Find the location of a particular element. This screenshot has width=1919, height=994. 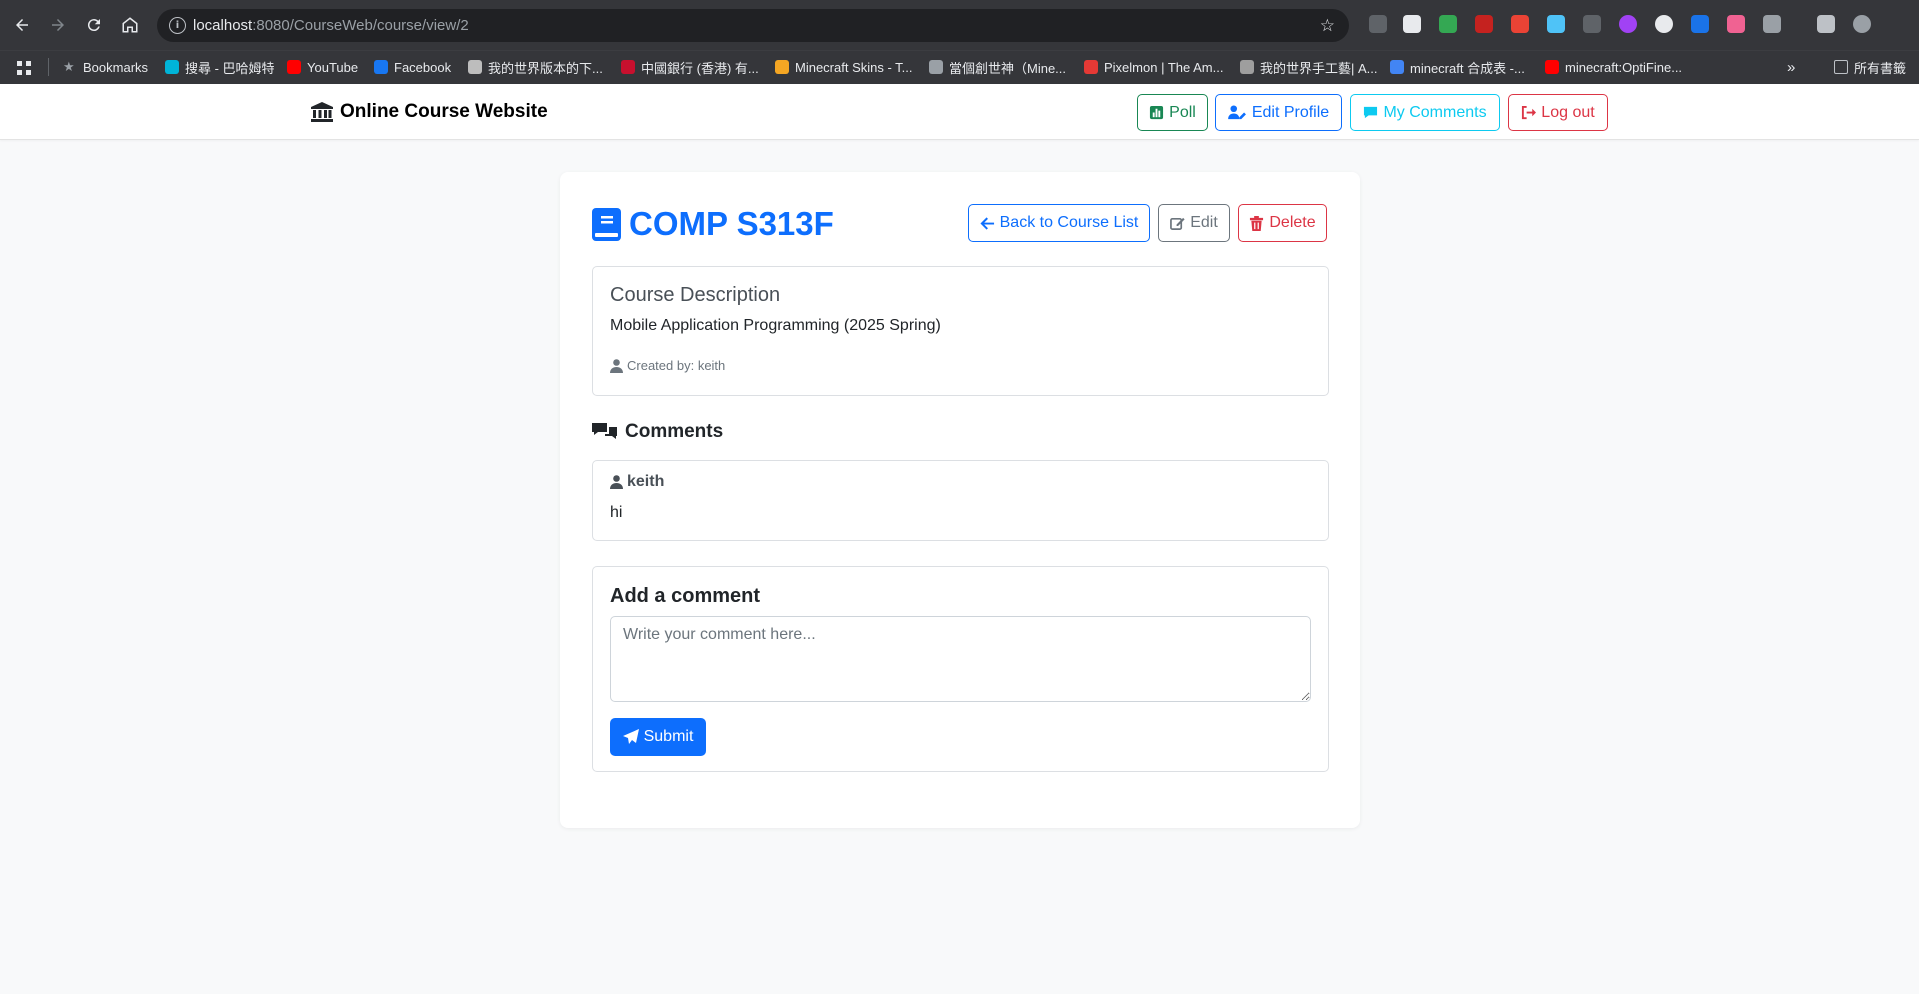

submit-button: Submit is located at coordinates (658, 737).